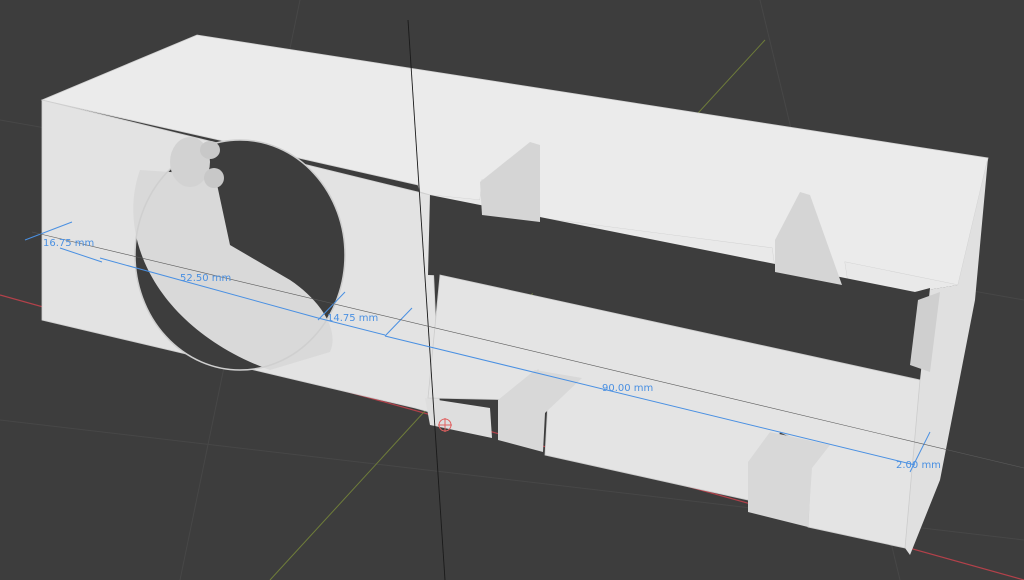  Describe the element at coordinates (205, 278) in the screenshot. I see `dim-label-hole-width: 52.50 mm` at that location.